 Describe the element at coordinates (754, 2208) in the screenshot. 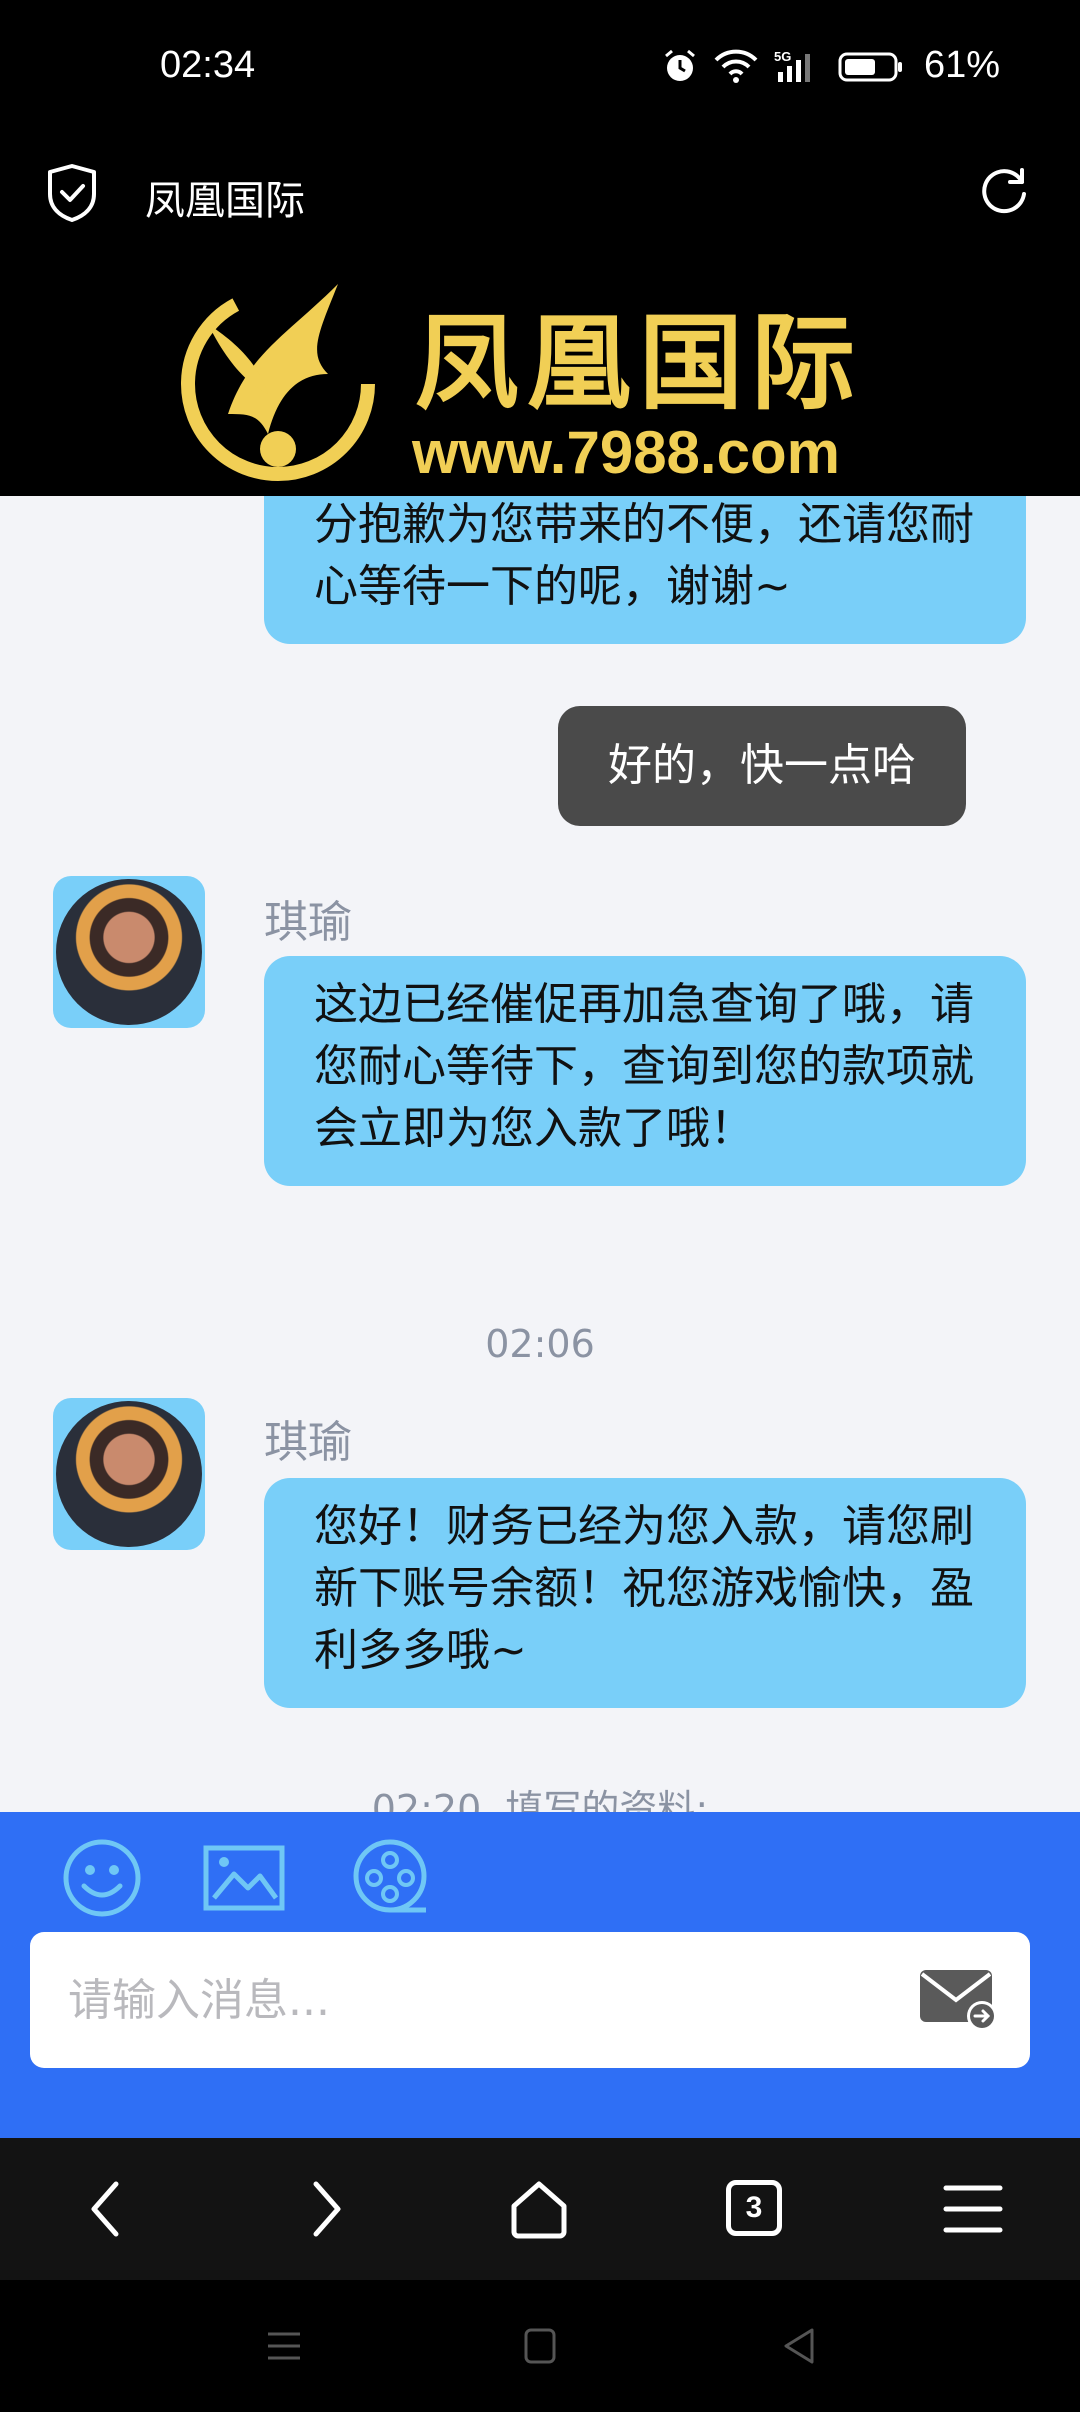

I see `tab-count: 3` at that location.